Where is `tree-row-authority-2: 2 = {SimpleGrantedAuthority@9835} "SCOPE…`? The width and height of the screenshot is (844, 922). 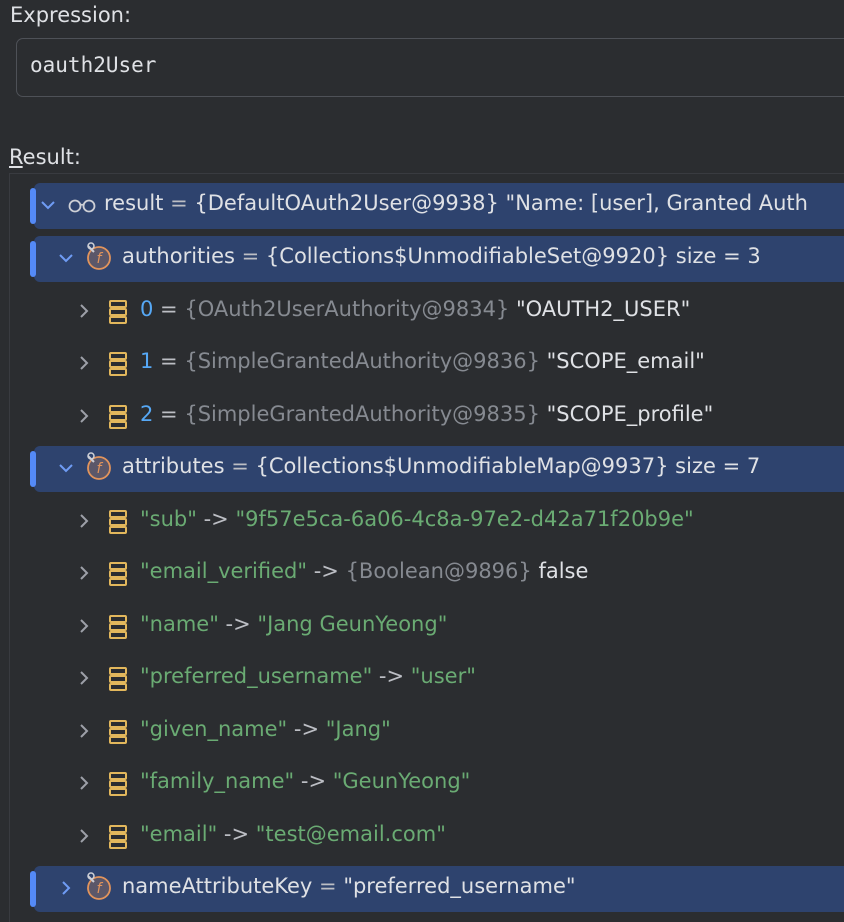
tree-row-authority-2: 2 = {SimpleGrantedAuthority@9835} "SCOPE… is located at coordinates (427, 417).